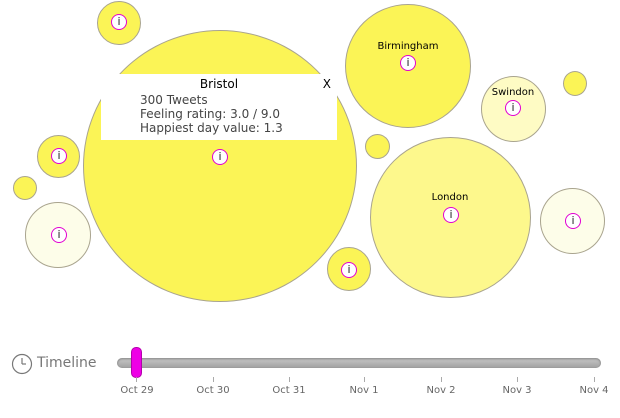  What do you see at coordinates (22, 364) in the screenshot?
I see `clock-icon` at bounding box center [22, 364].